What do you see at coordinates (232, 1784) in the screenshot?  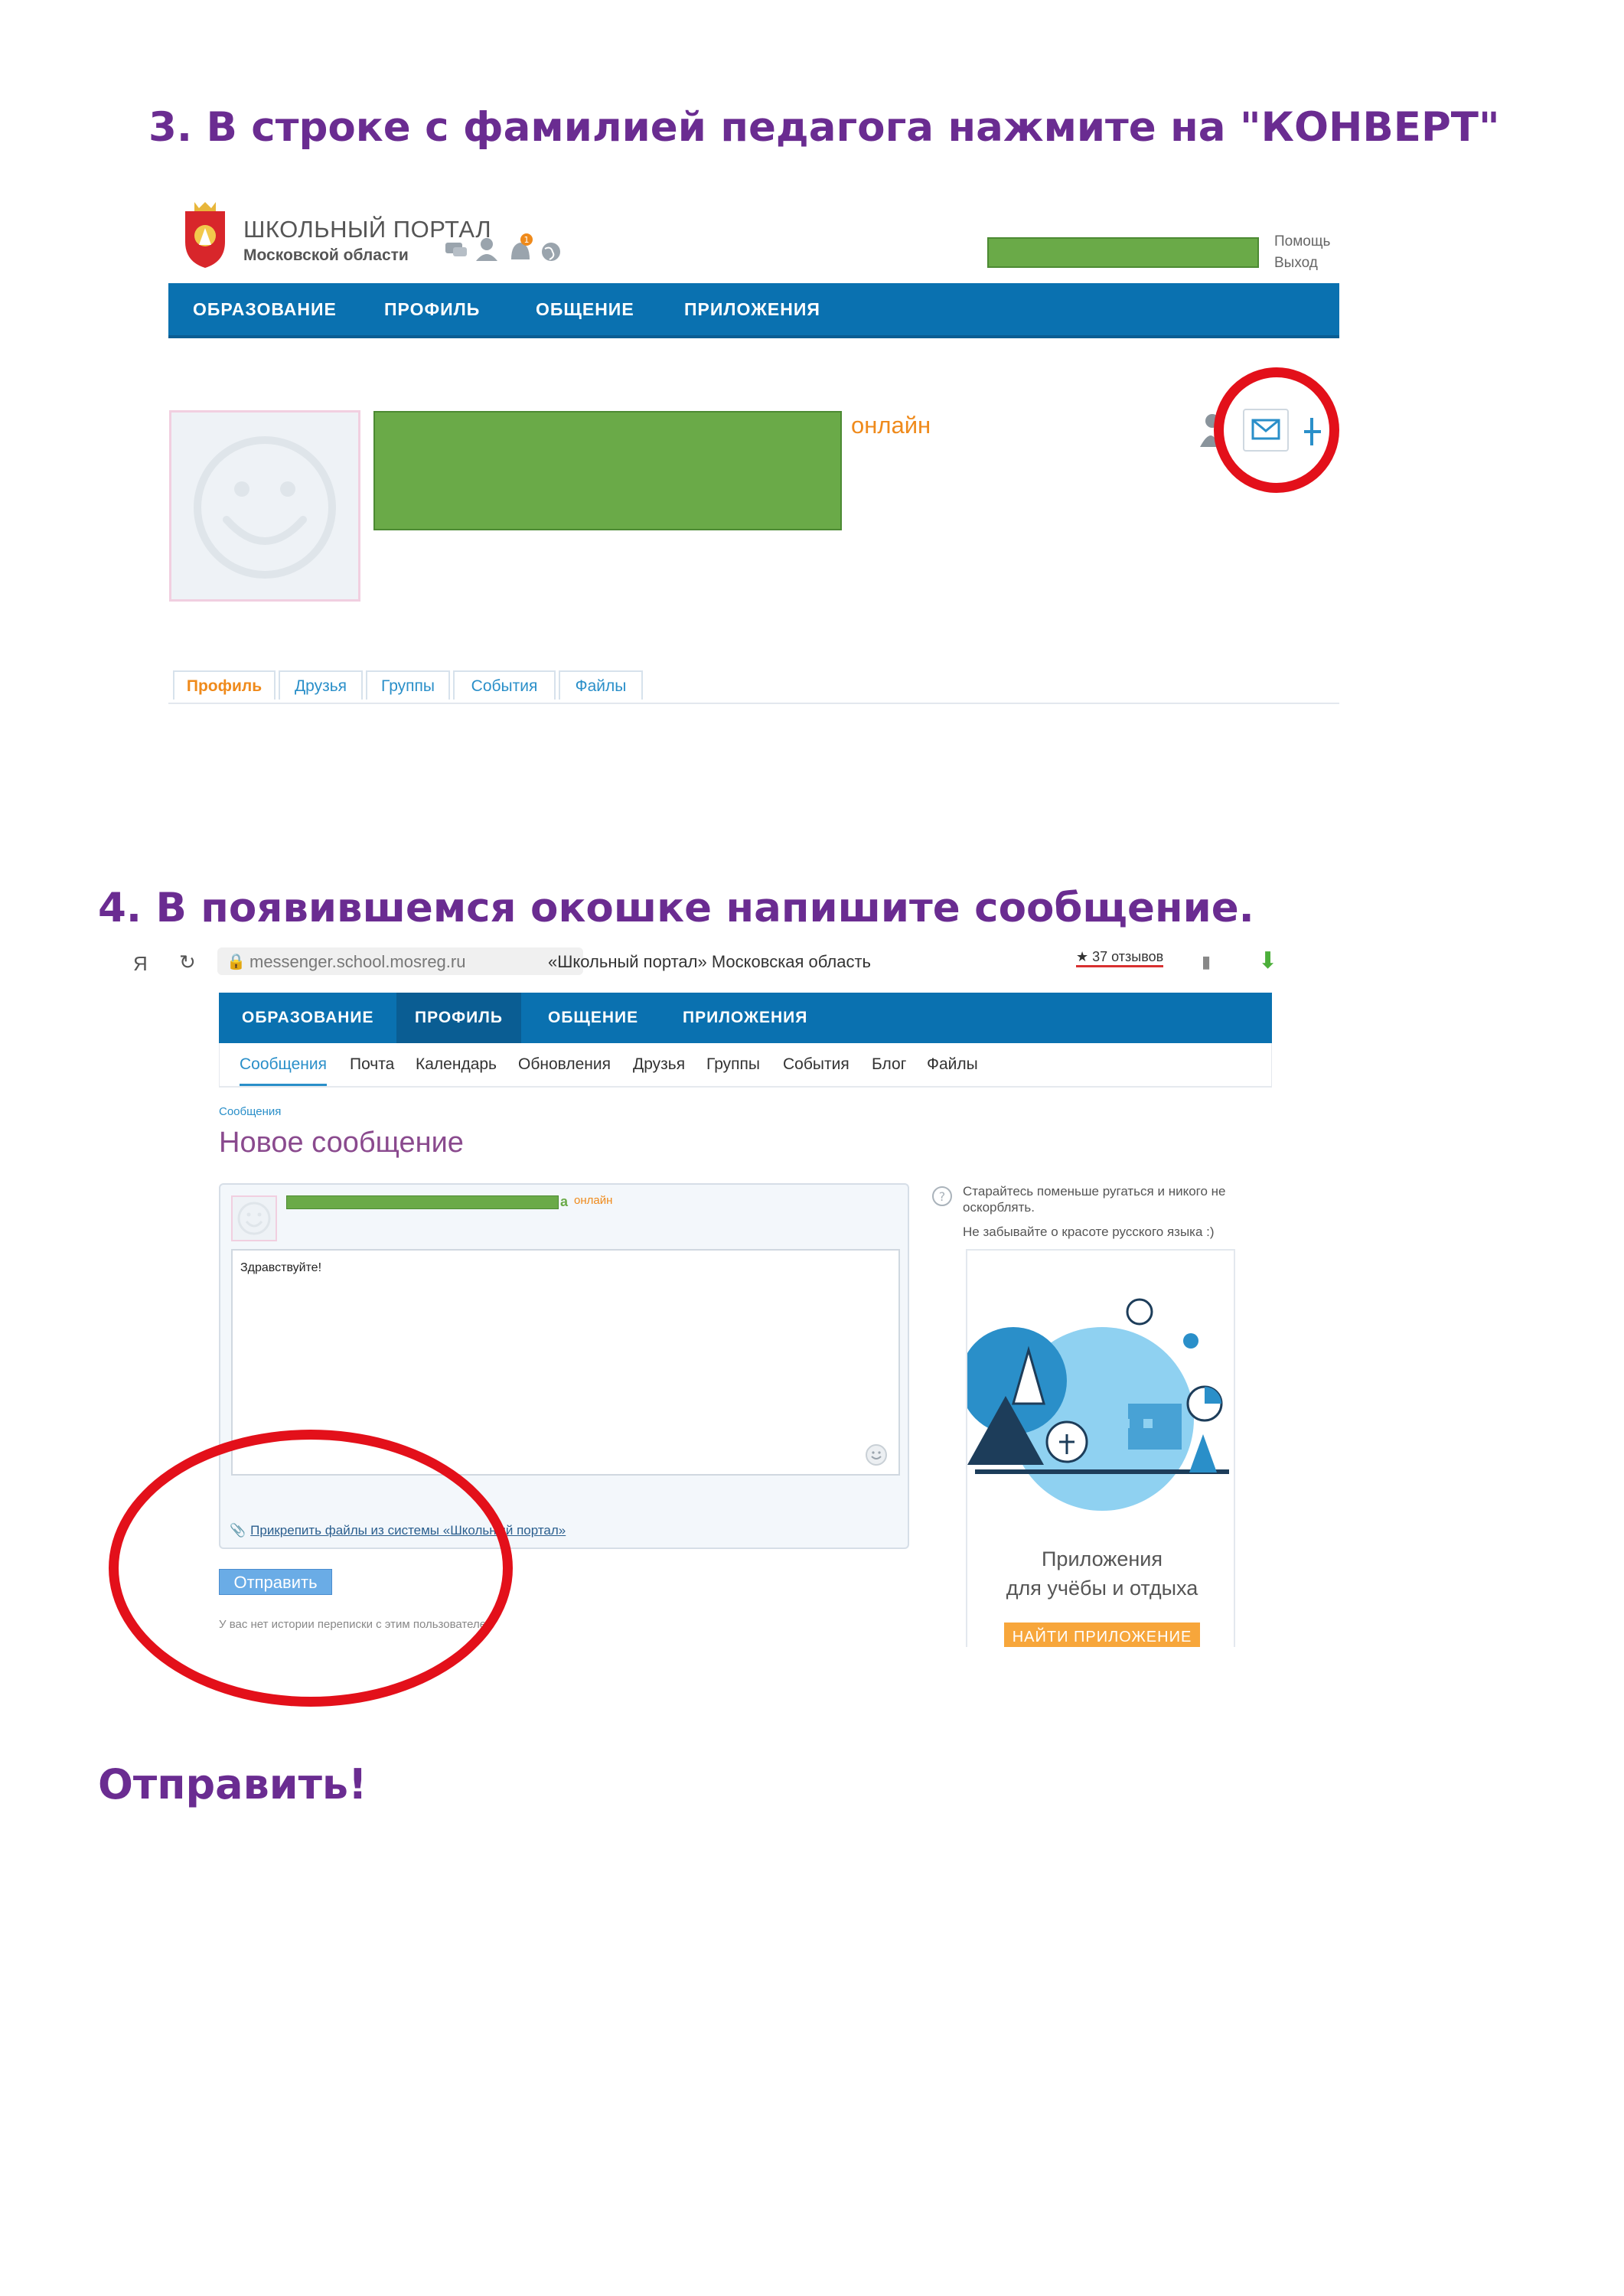 I see `final-instruction: Отправить!` at bounding box center [232, 1784].